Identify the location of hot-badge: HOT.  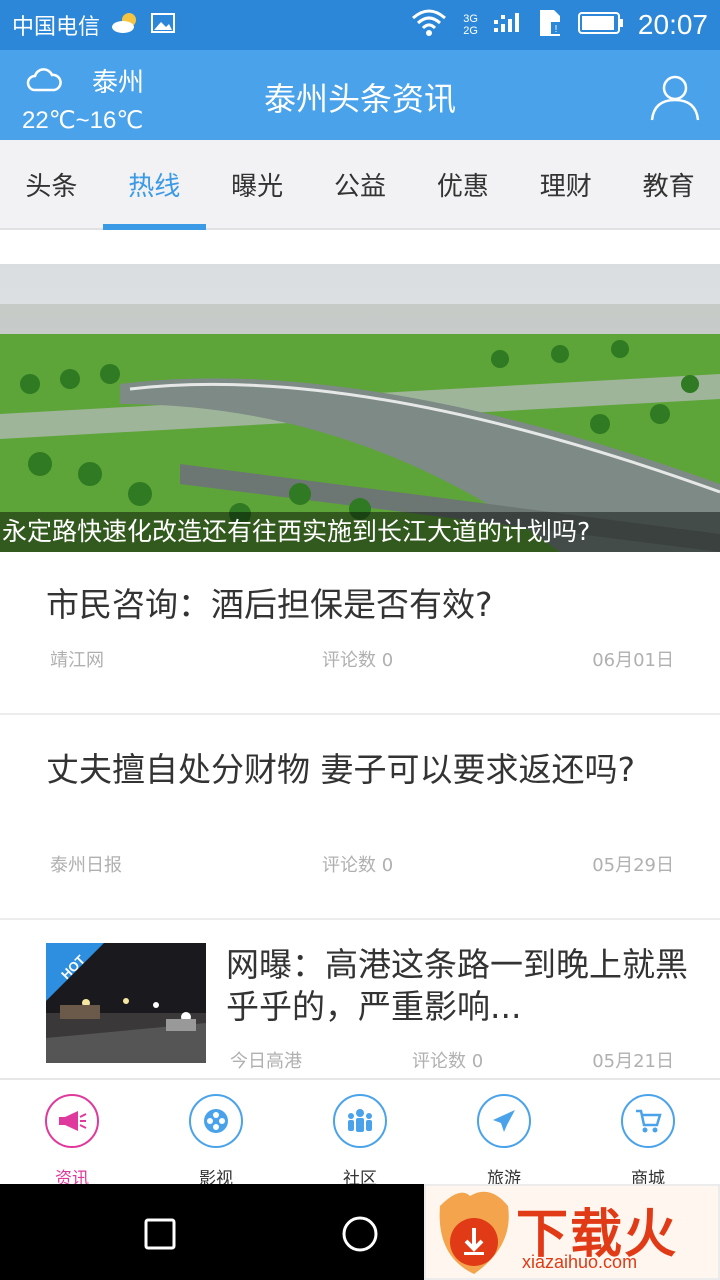
(75, 972).